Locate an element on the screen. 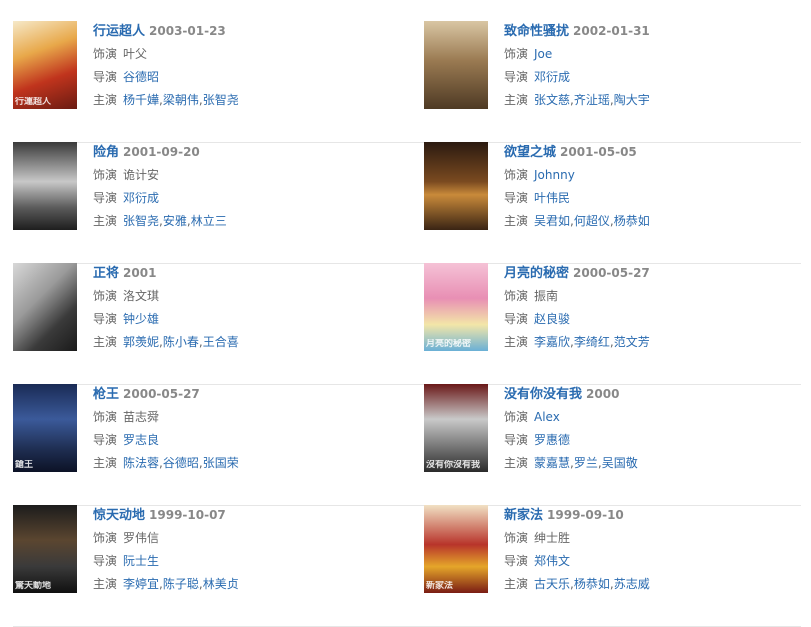 This screenshot has height=627, width=811. film-title-line: 月亮的秘密 2000-05-27 is located at coordinates (654, 273).